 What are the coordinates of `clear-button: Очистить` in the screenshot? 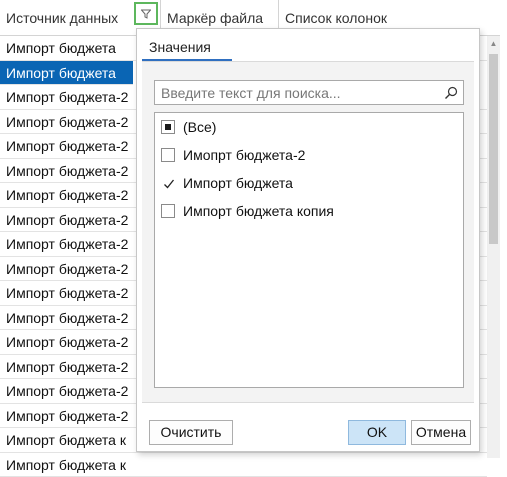 It's located at (191, 432).